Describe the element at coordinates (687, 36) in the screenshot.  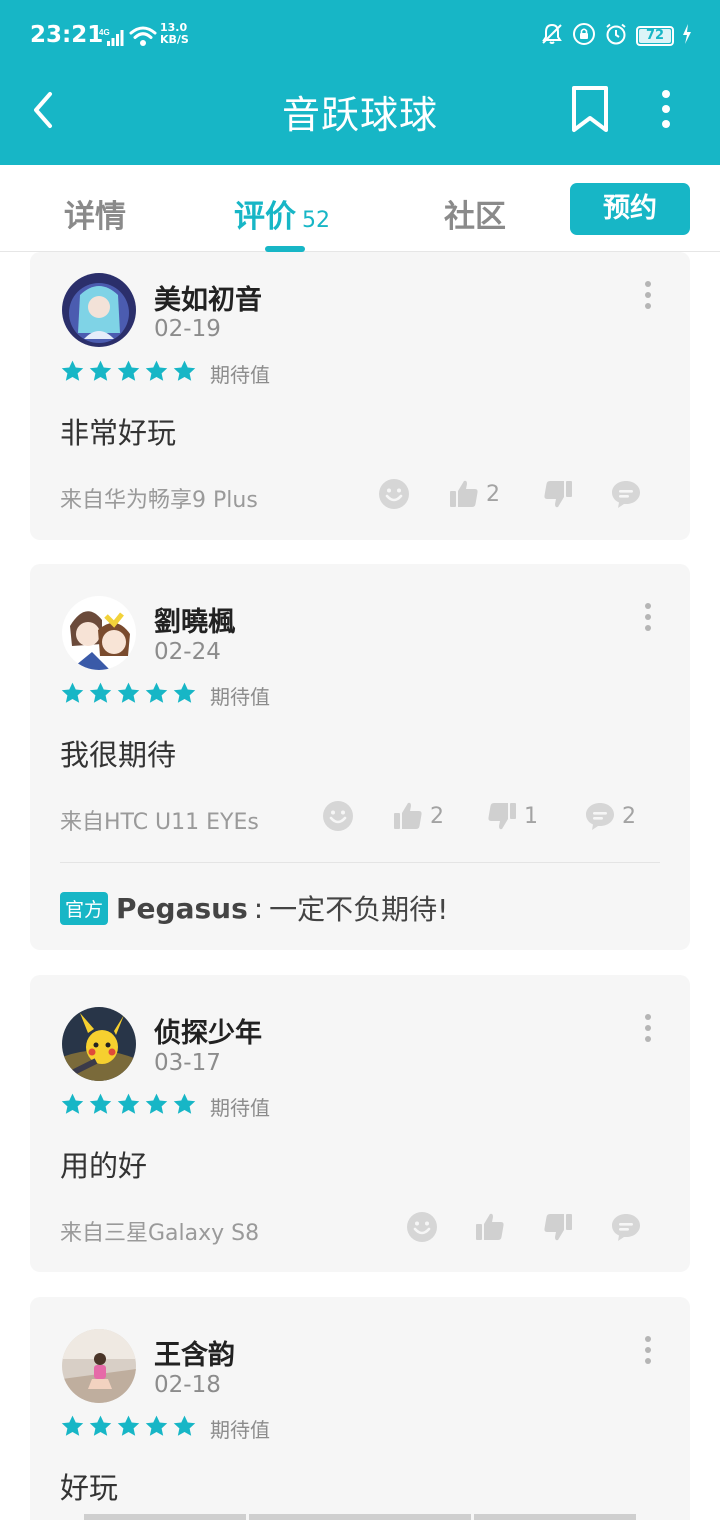
I see `charging-icon` at that location.